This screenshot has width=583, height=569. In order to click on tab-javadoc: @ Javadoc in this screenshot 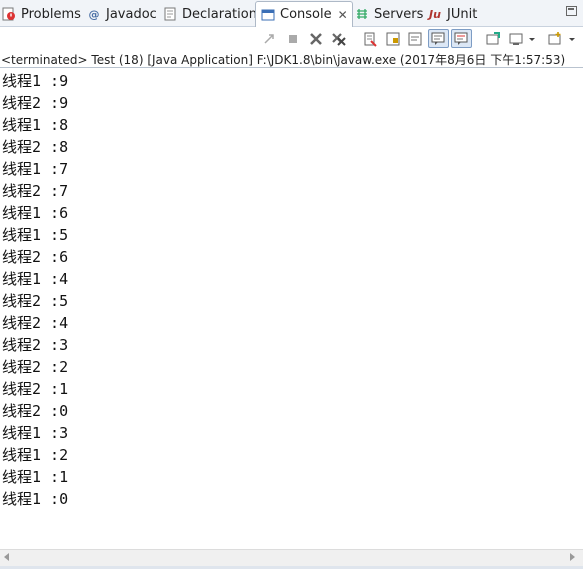, I will do `click(121, 14)`.